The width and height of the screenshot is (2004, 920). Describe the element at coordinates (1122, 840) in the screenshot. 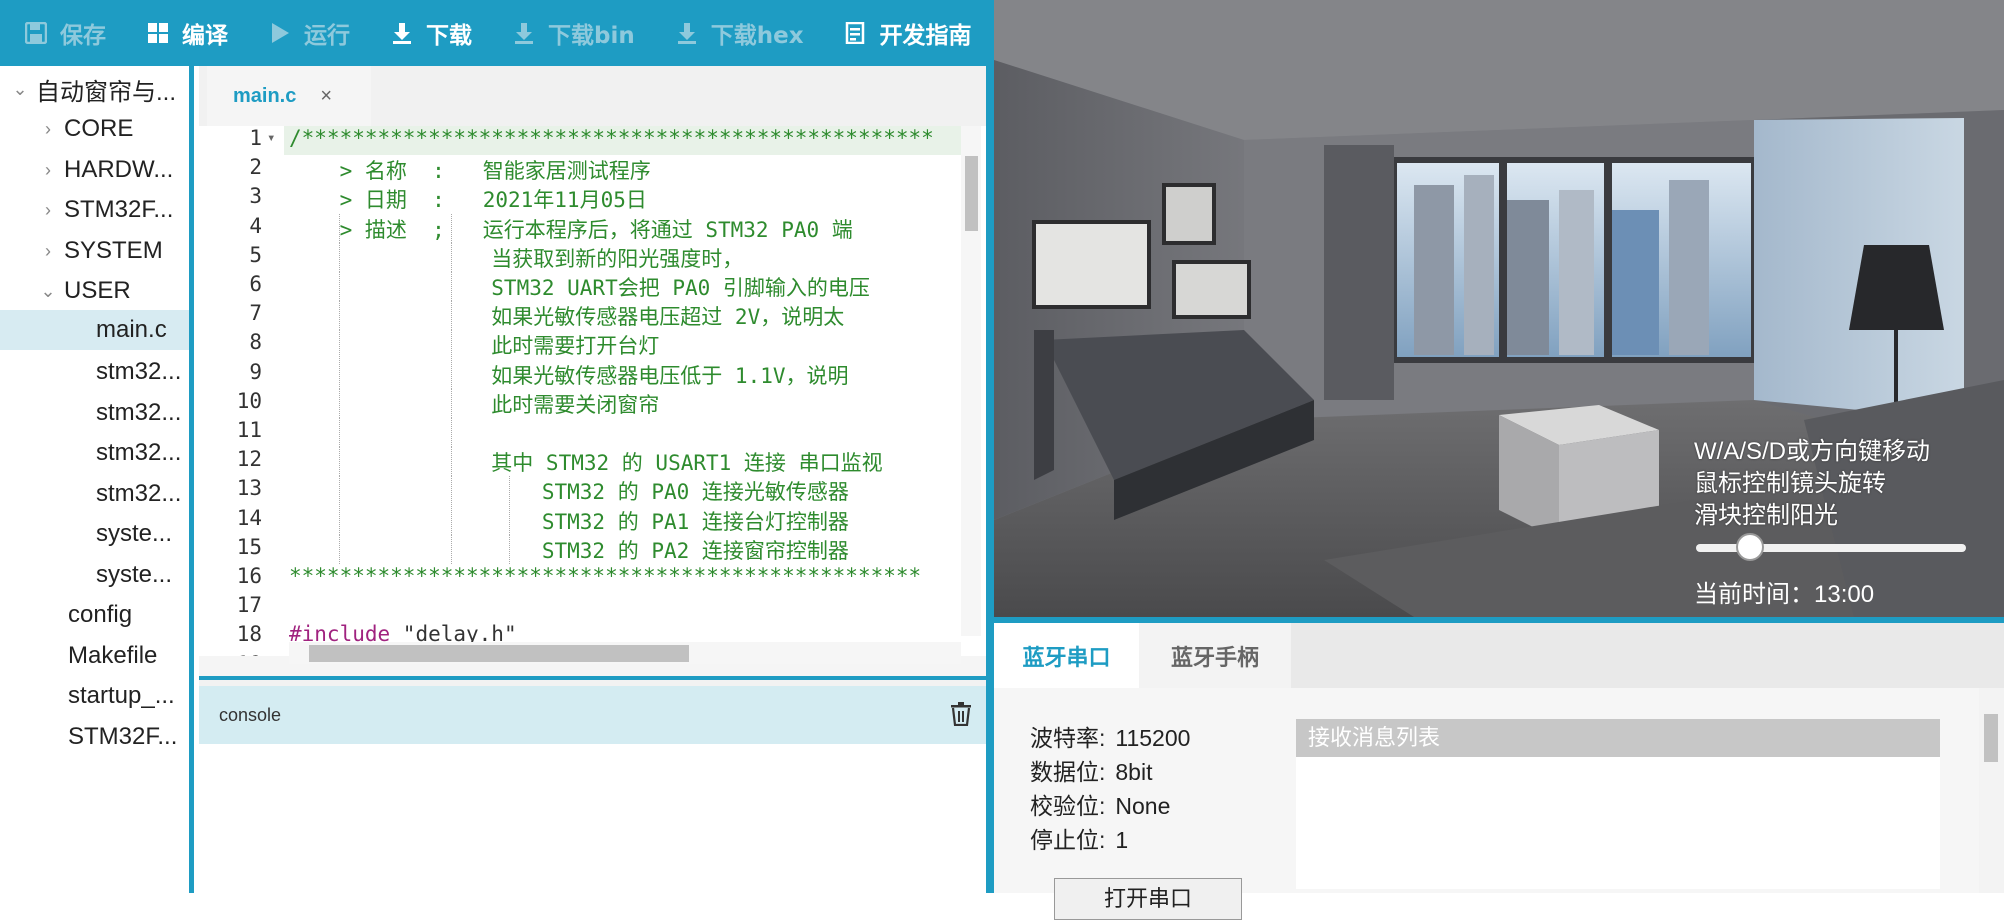

I see `stop-bits-value: 1` at that location.